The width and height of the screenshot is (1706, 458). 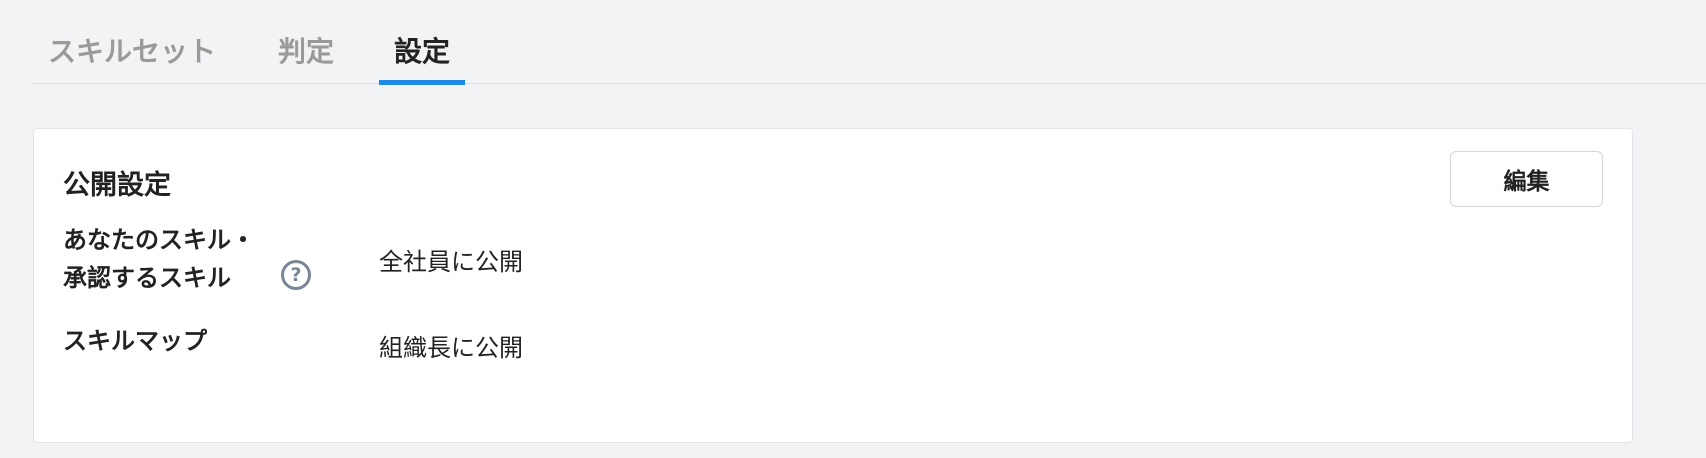 I want to click on tab-judgement: 判定, so click(x=306, y=50).